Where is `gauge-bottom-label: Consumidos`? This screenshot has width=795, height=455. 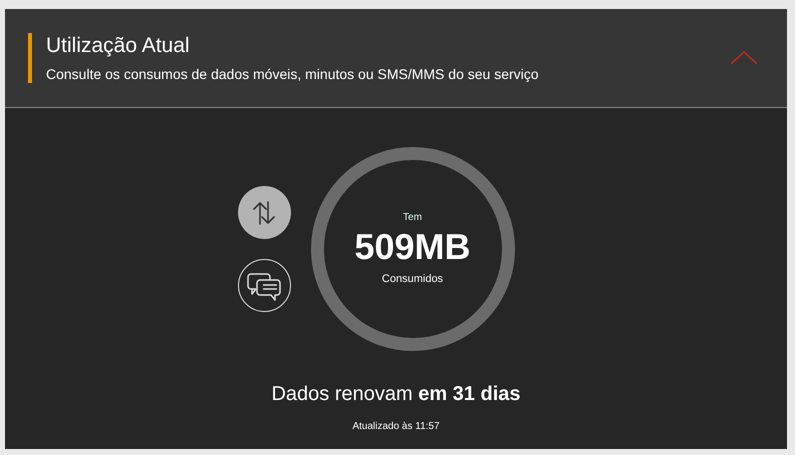
gauge-bottom-label: Consumidos is located at coordinates (413, 279).